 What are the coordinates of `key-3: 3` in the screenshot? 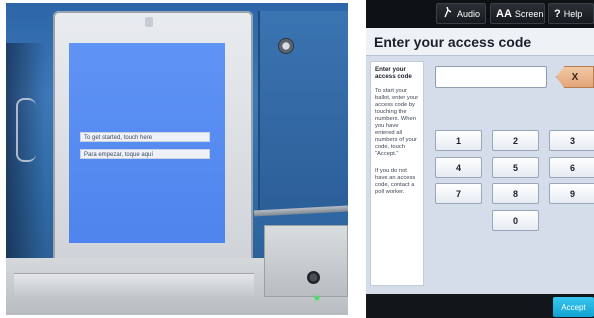 It's located at (571, 140).